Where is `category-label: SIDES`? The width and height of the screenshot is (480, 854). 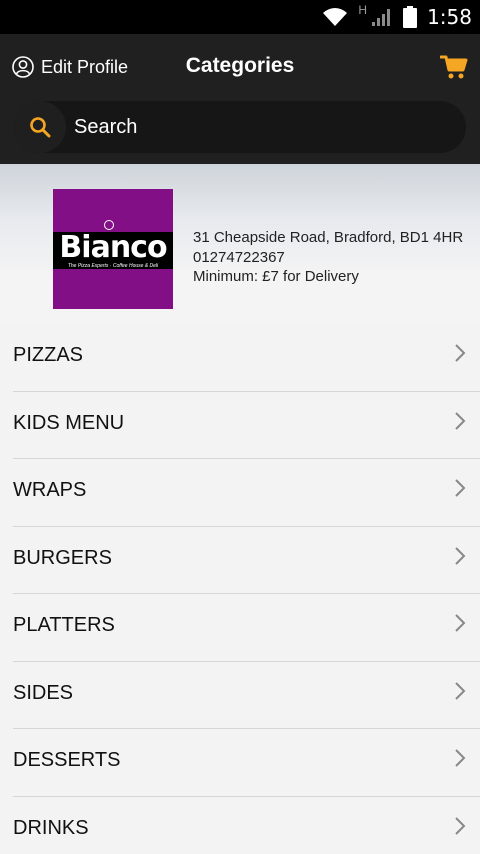
category-label: SIDES is located at coordinates (43, 692).